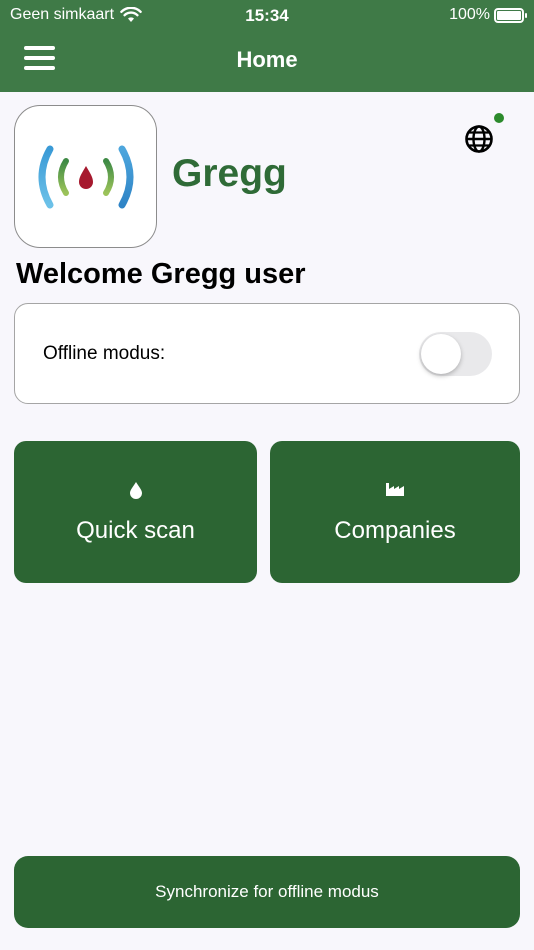  I want to click on online-status-indicator, so click(499, 118).